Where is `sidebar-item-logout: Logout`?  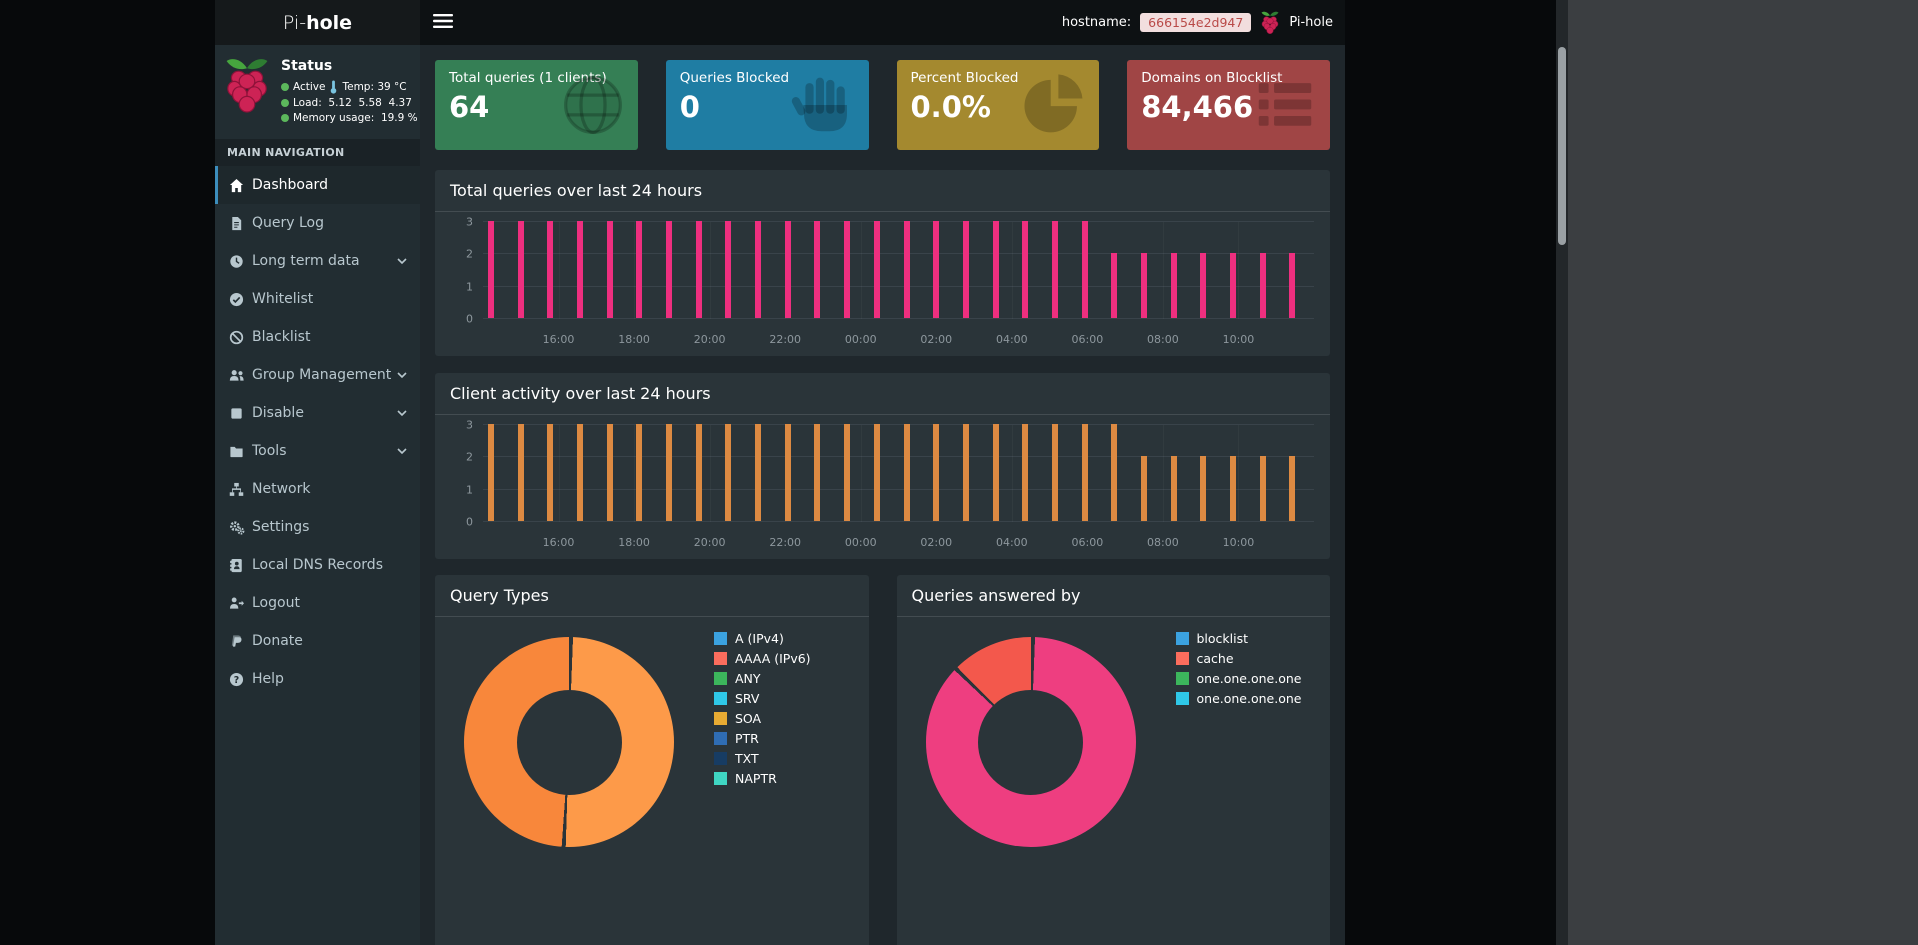 sidebar-item-logout: Logout is located at coordinates (317, 603).